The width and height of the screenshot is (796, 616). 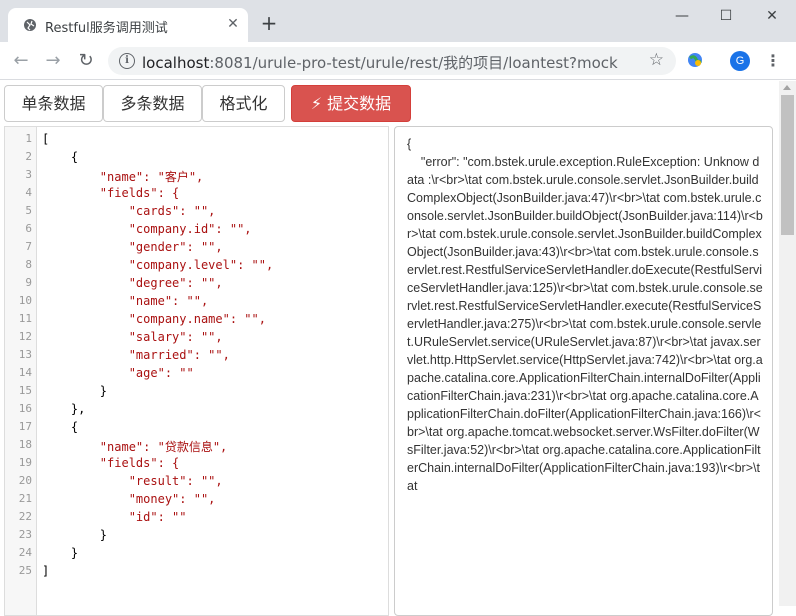 What do you see at coordinates (114, 517) in the screenshot?
I see `code-line: "id": ""` at bounding box center [114, 517].